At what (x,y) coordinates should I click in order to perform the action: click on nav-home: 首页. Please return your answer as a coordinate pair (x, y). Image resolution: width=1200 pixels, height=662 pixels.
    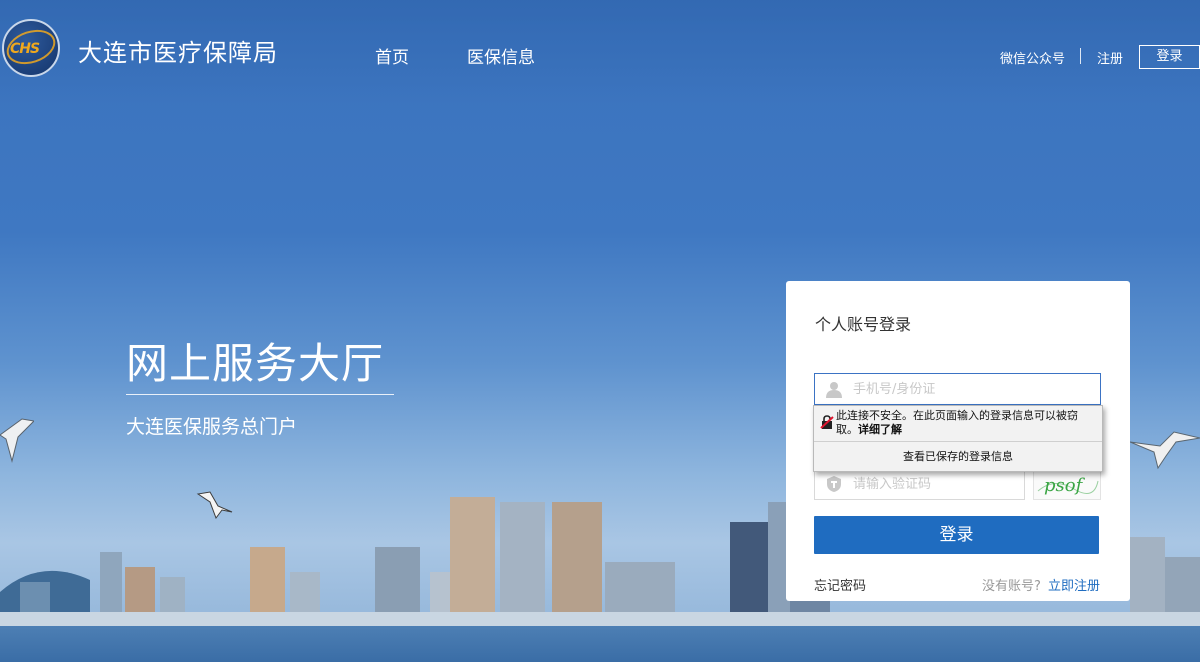
    Looking at the image, I should click on (392, 55).